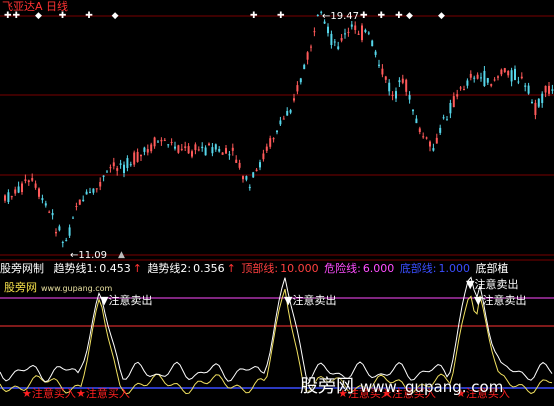 This screenshot has width=554, height=406. Describe the element at coordinates (378, 268) in the screenshot. I see `danger-line-value: 6.000` at that location.